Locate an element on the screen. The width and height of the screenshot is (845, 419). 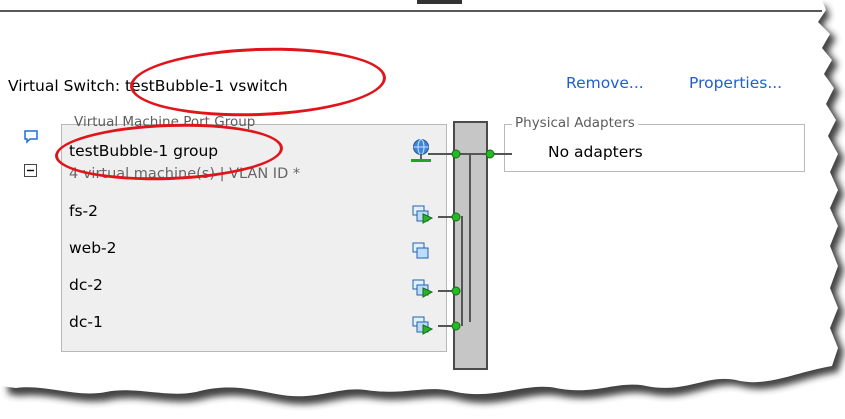
network-globe-icon is located at coordinates (421, 150).